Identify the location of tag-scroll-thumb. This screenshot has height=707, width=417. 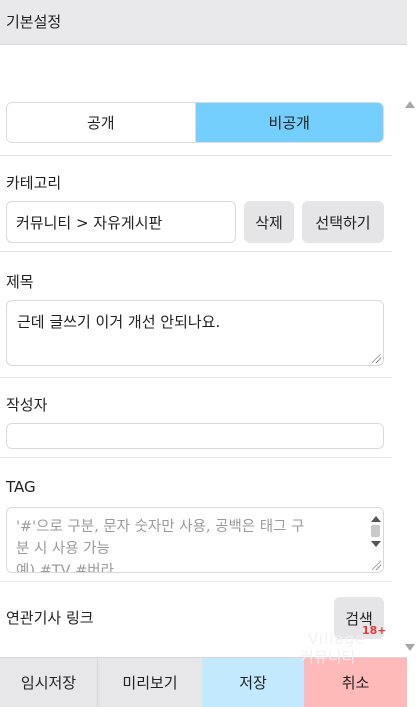
(375, 531).